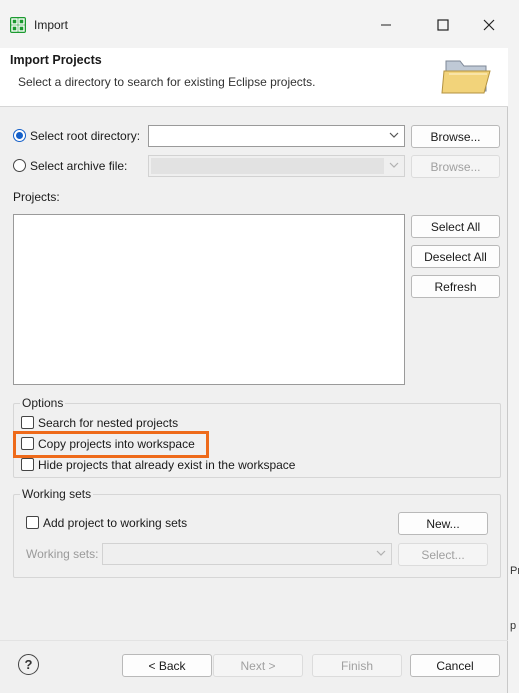 The width and height of the screenshot is (519, 693). I want to click on working-sets-group-label: Working sets, so click(57, 494).